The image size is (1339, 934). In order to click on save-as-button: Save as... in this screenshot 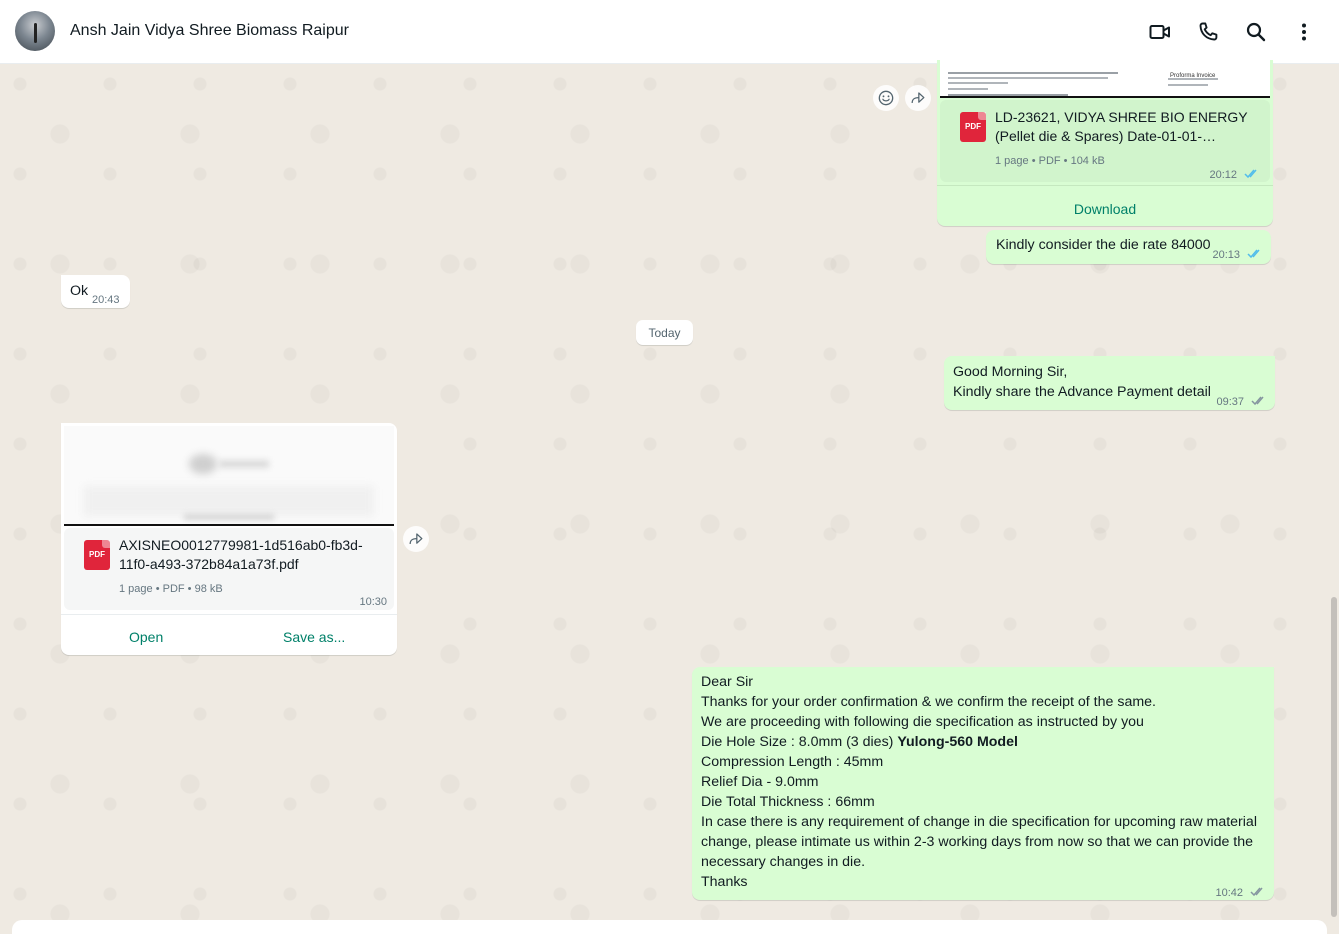, I will do `click(314, 637)`.